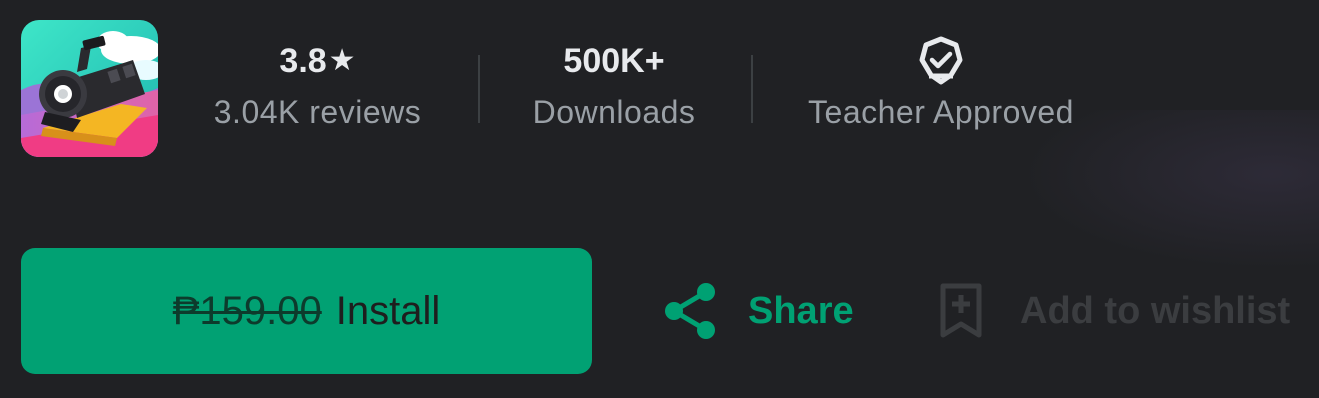  I want to click on train-game-icon, so click(89, 88).